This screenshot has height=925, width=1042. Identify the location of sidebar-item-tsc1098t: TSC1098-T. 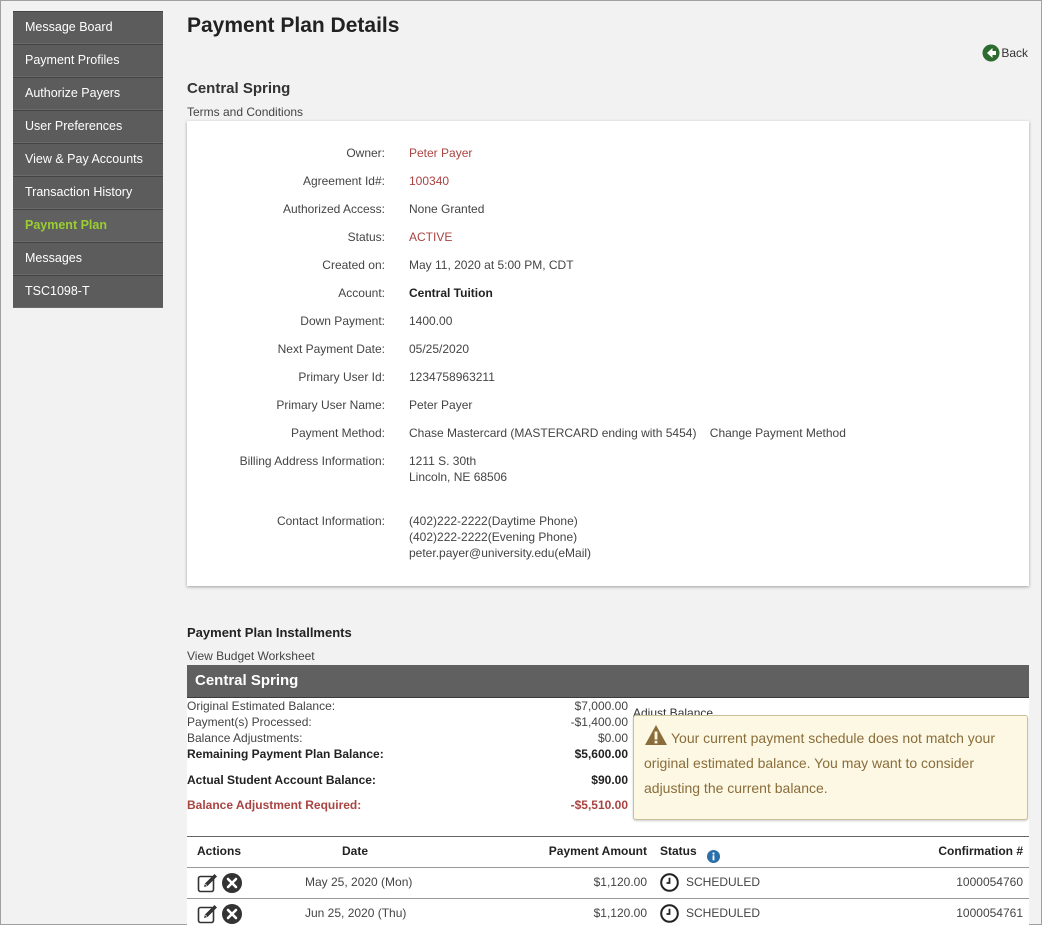
(88, 291).